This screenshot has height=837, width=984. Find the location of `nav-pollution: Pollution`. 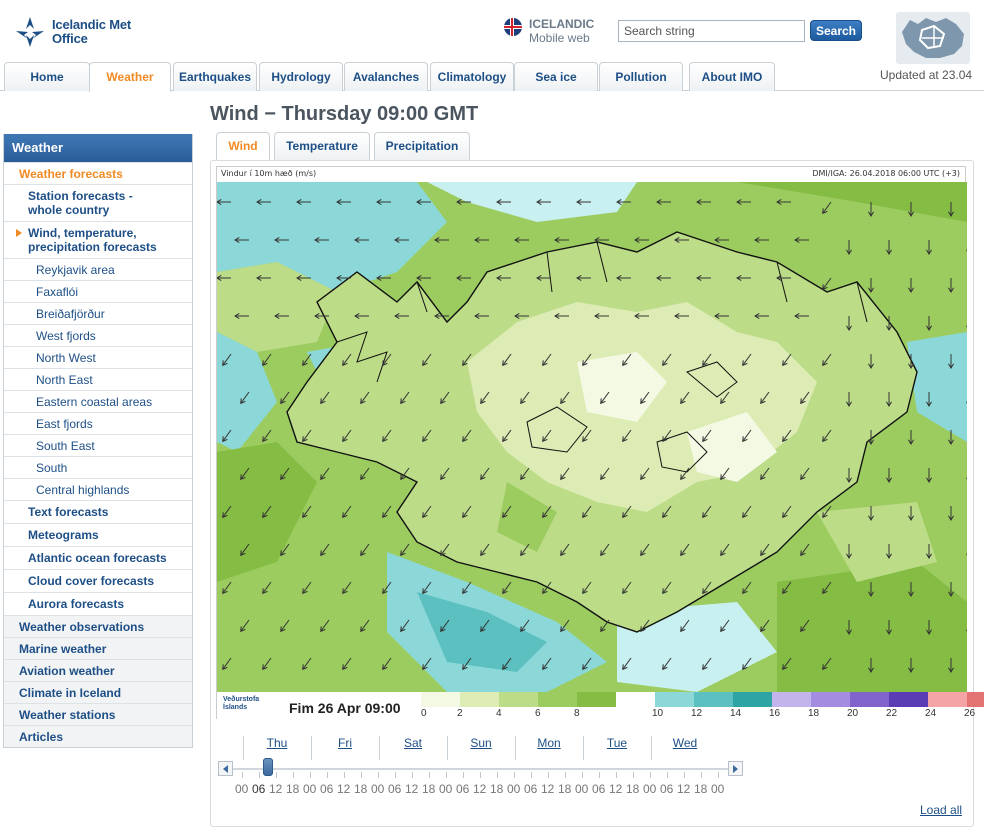

nav-pollution: Pollution is located at coordinates (641, 76).